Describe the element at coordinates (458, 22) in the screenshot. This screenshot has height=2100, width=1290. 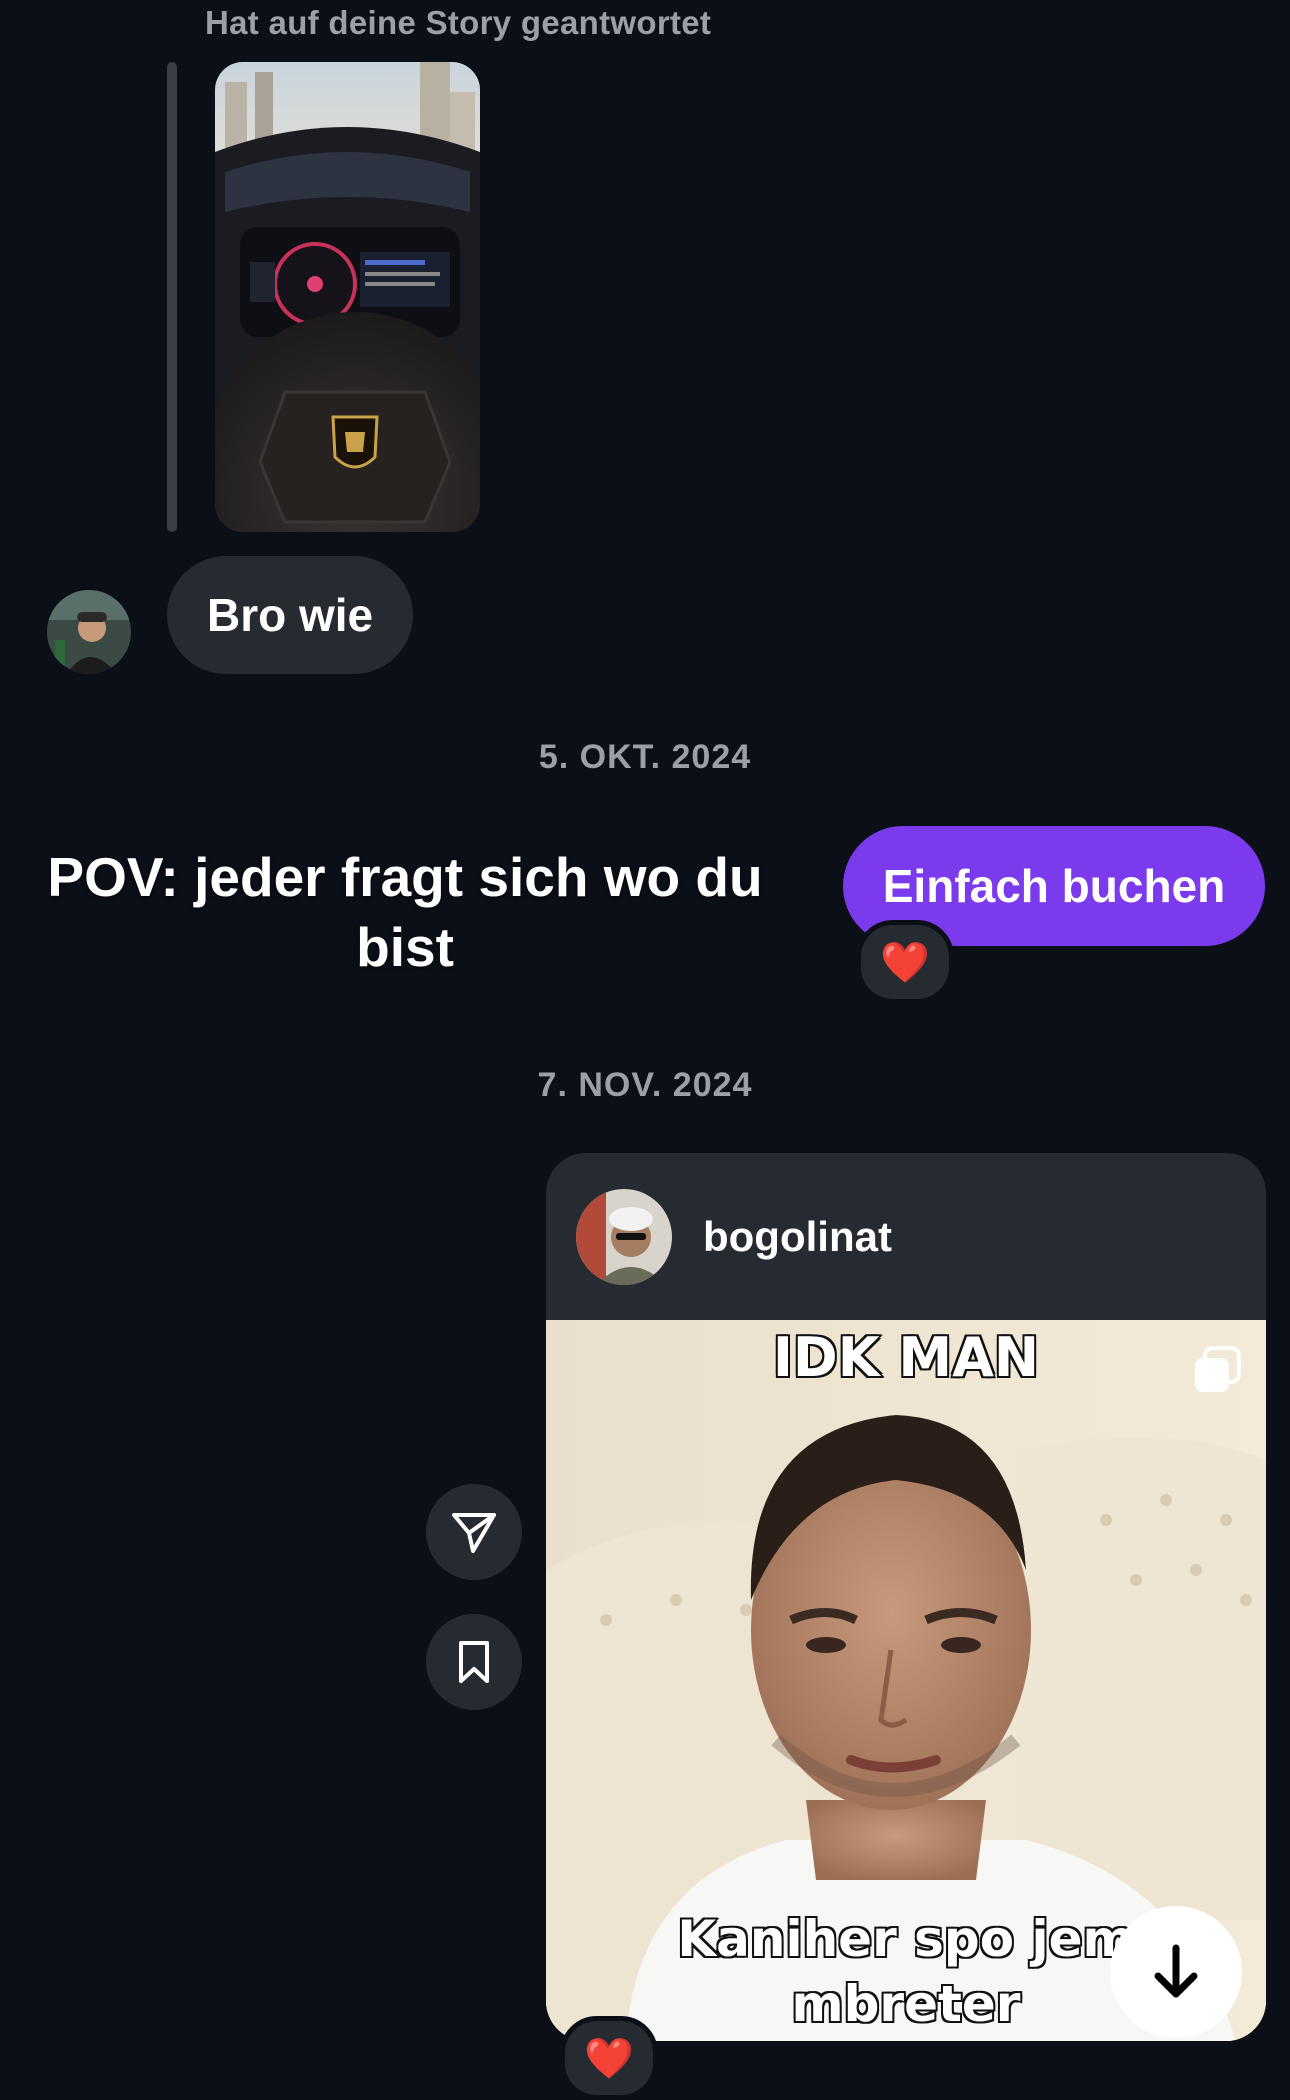
I see `story-reply-caption: Hat auf deine Story geantwortet` at that location.